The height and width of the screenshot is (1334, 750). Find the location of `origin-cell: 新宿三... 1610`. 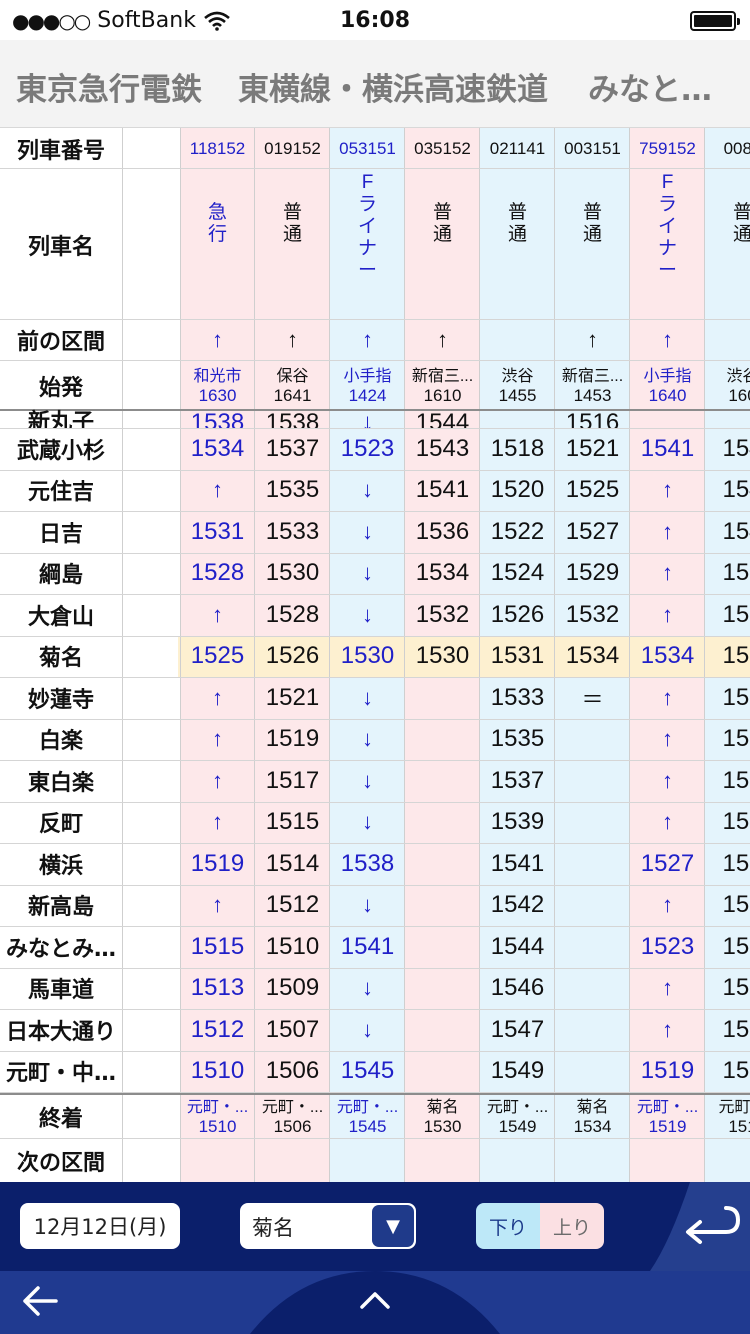

origin-cell: 新宿三... 1610 is located at coordinates (442, 386).